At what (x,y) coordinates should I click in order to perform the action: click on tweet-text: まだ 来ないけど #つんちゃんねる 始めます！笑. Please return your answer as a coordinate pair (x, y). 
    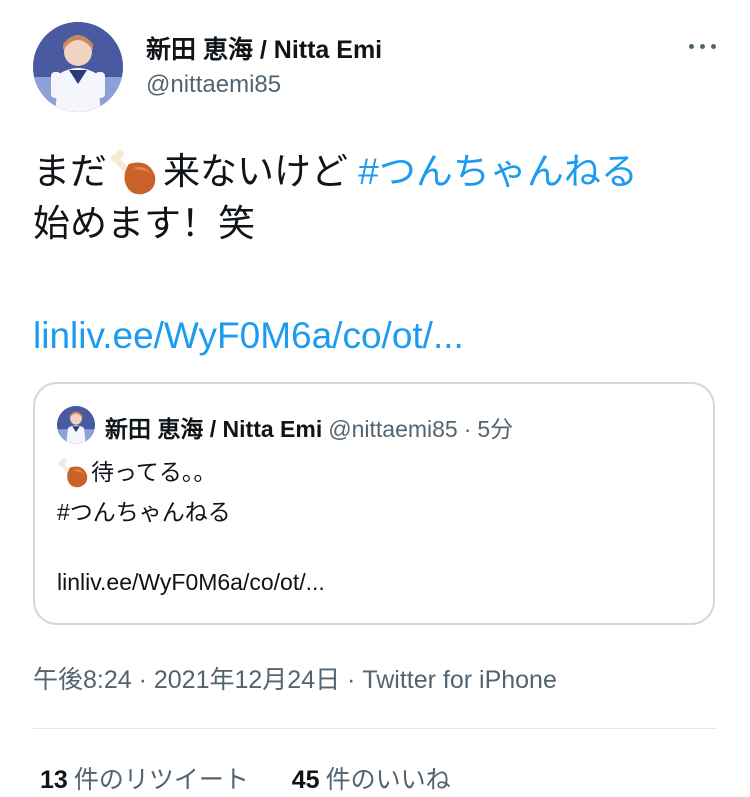
    Looking at the image, I should click on (378, 198).